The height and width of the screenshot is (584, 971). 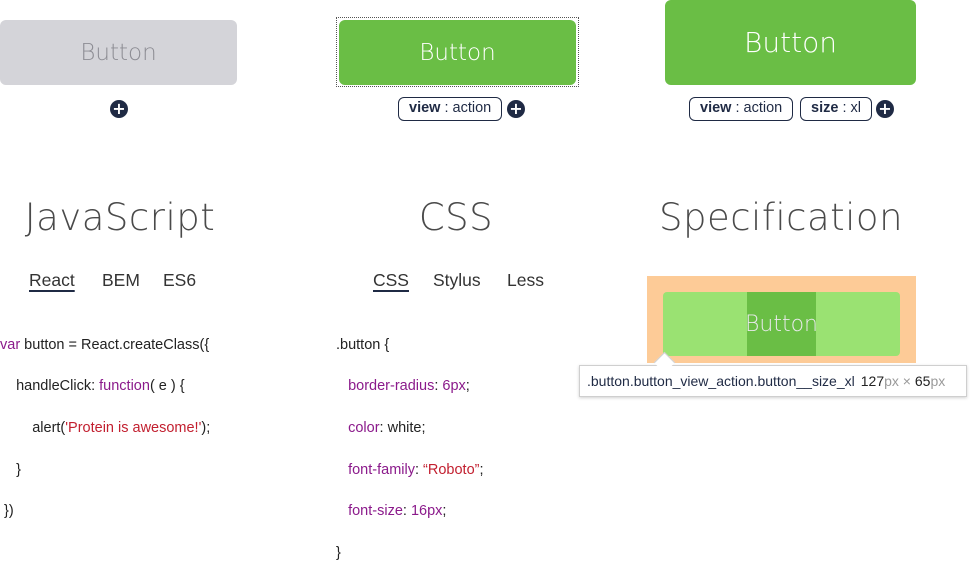 What do you see at coordinates (387, 427) in the screenshot?
I see `code-line: color: white;` at bounding box center [387, 427].